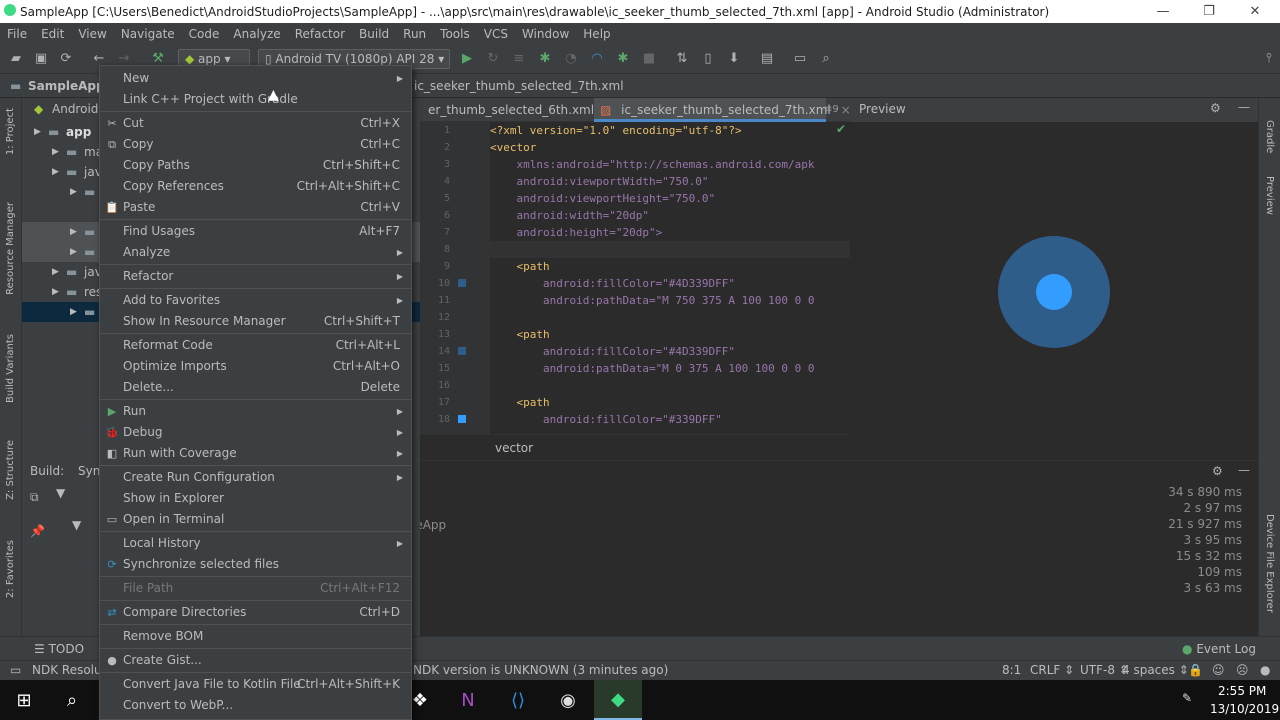 The image size is (1280, 720). What do you see at coordinates (1155, 670) in the screenshot?
I see `indent-select: 4 spaces ⇕` at bounding box center [1155, 670].